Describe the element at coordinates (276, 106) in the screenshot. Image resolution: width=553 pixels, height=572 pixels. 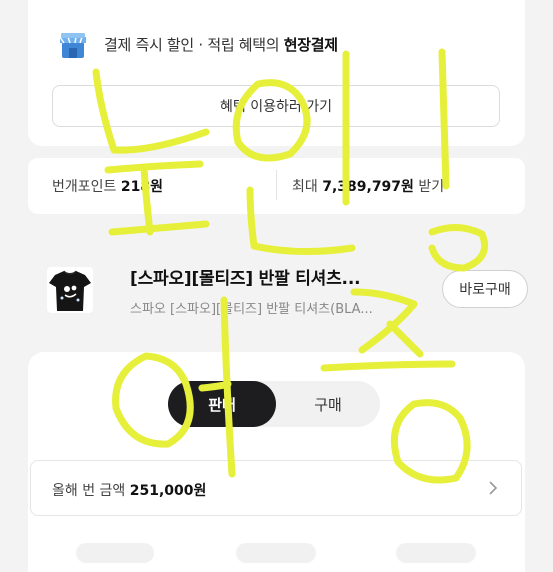
I see `benefit-button: 혜택 이용하러 가기` at that location.